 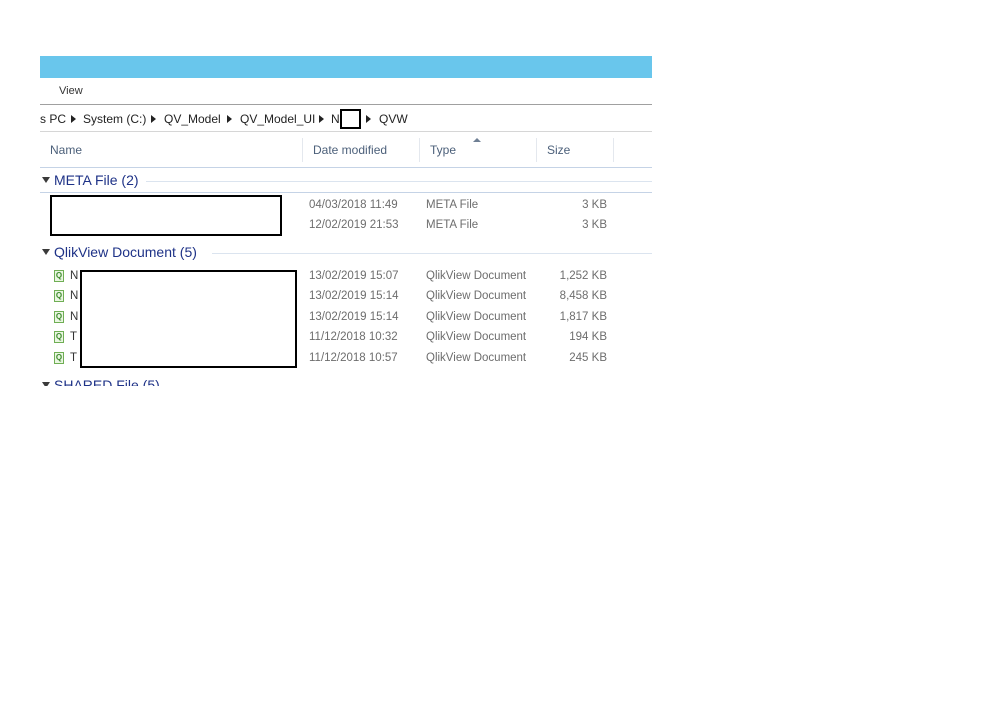 What do you see at coordinates (588, 337) in the screenshot?
I see `file-size: 194 KB` at bounding box center [588, 337].